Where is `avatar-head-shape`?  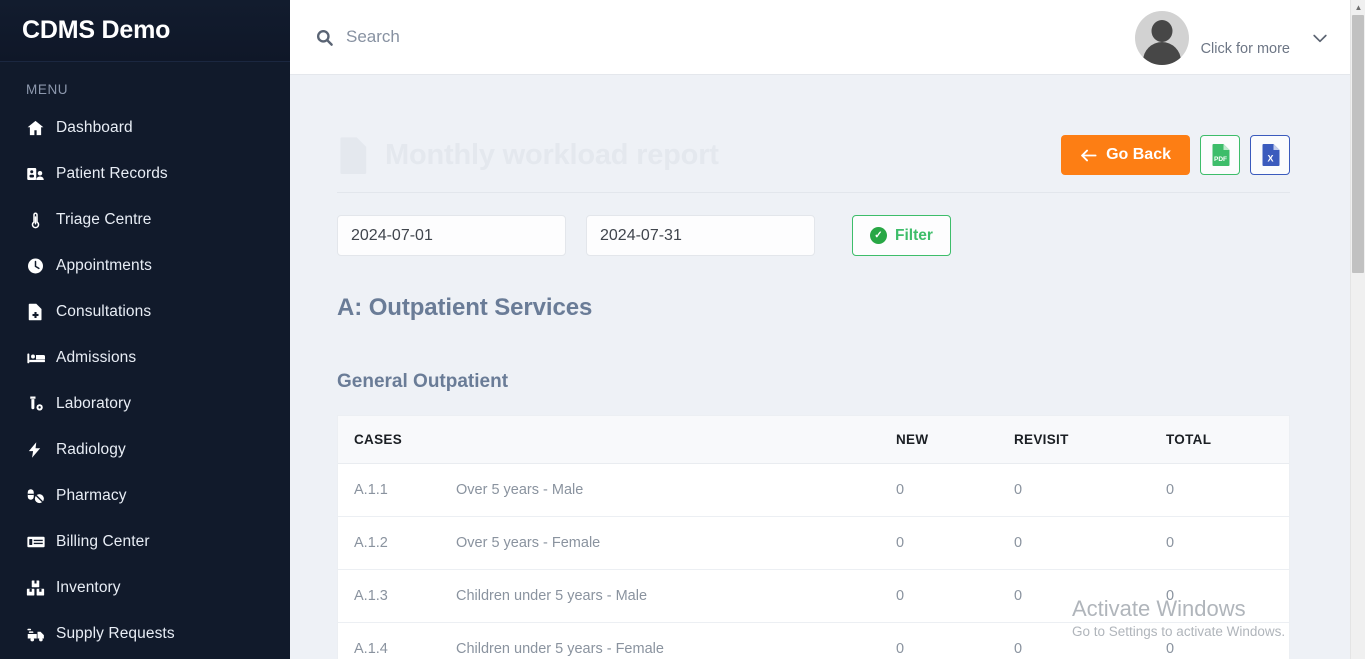 avatar-head-shape is located at coordinates (1162, 30).